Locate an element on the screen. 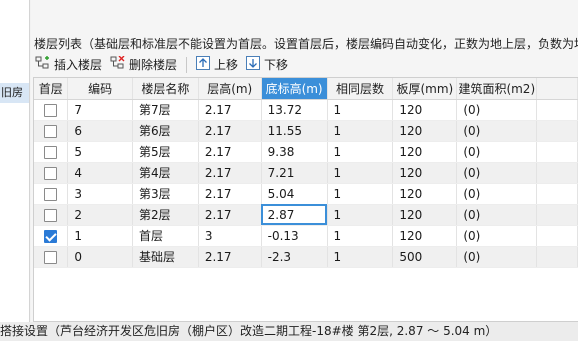 The width and height of the screenshot is (578, 341). floor-name-cell: 第2层 is located at coordinates (165, 215).